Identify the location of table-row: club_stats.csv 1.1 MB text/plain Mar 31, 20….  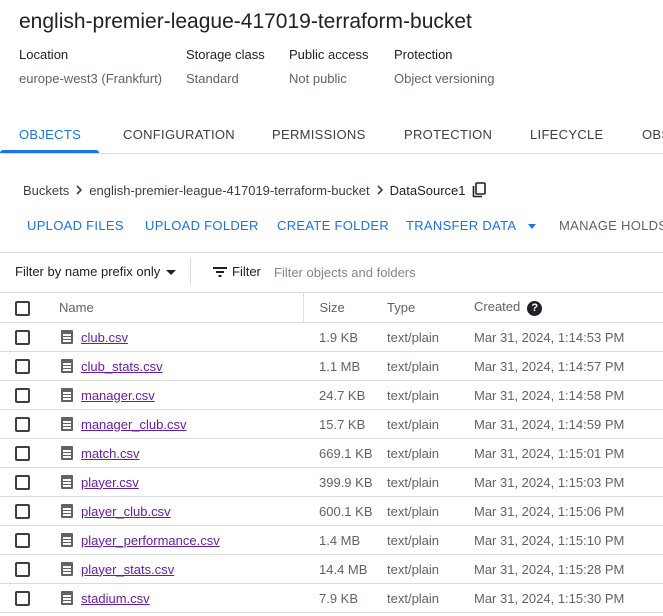
(331, 366).